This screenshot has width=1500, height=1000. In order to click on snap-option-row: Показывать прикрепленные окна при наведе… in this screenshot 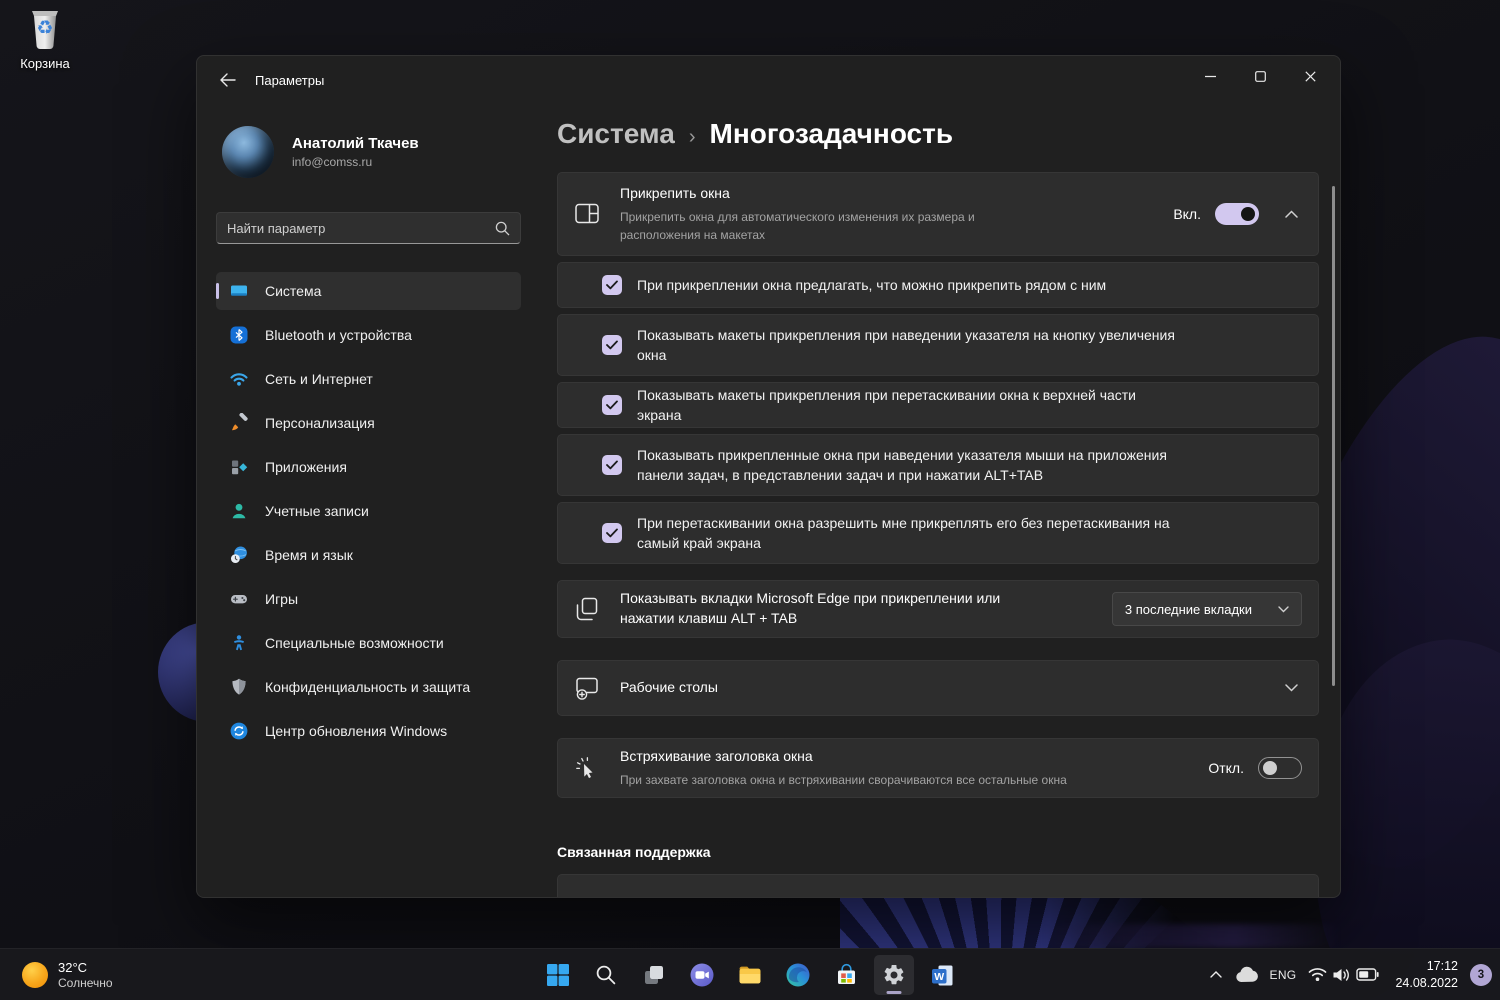, I will do `click(938, 465)`.